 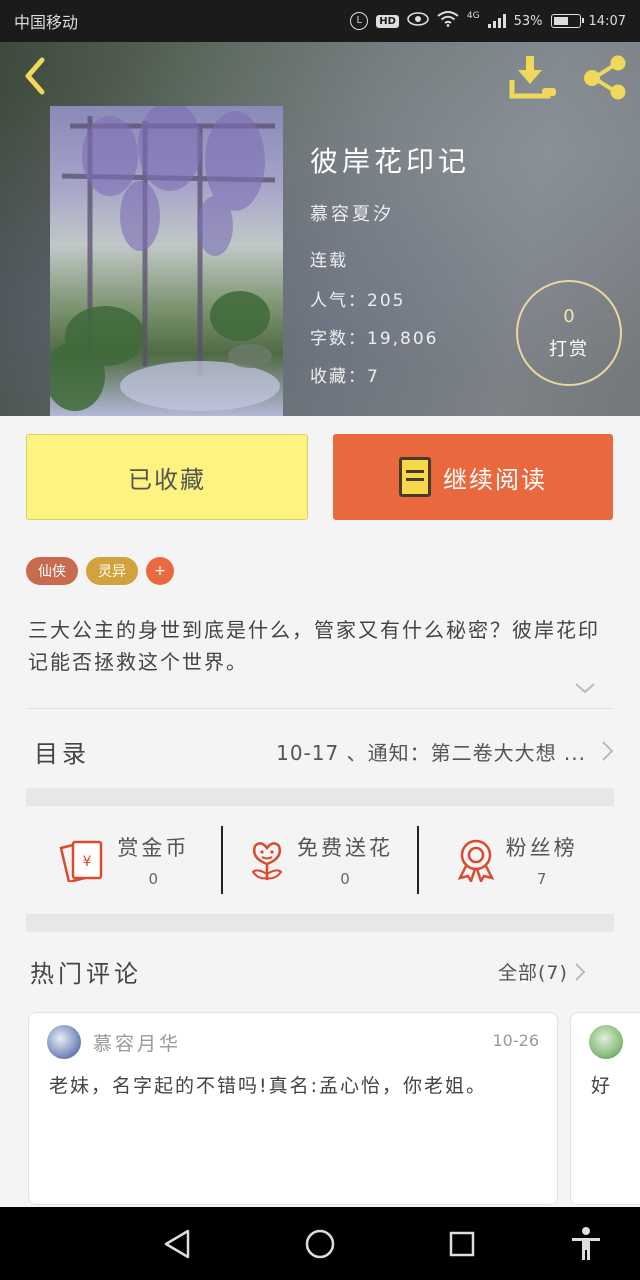 I want to click on favorited-button: 已收藏, so click(x=167, y=477).